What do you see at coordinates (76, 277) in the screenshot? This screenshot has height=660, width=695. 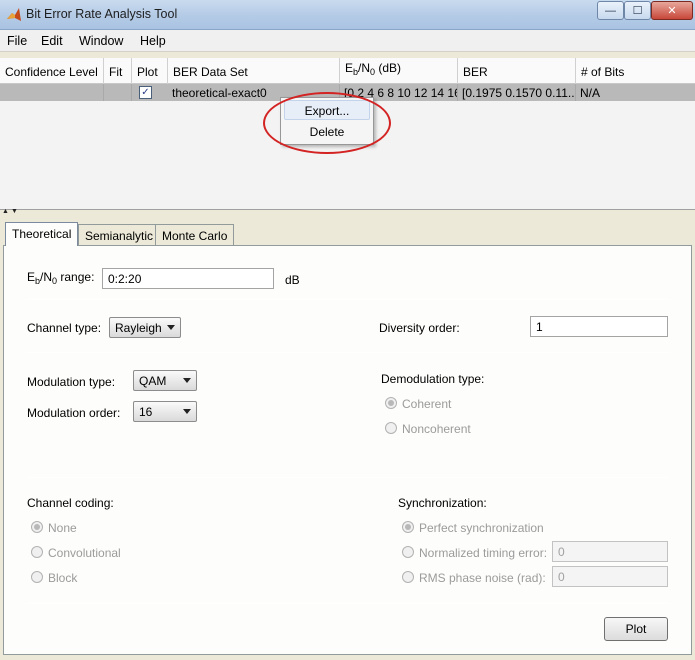 I see `ebno-label-suffix: range:` at bounding box center [76, 277].